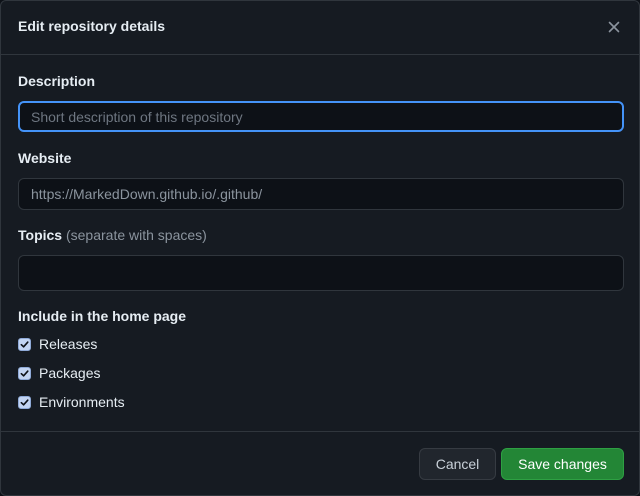 The width and height of the screenshot is (640, 496). I want to click on dialog-title: Edit repository details, so click(92, 26).